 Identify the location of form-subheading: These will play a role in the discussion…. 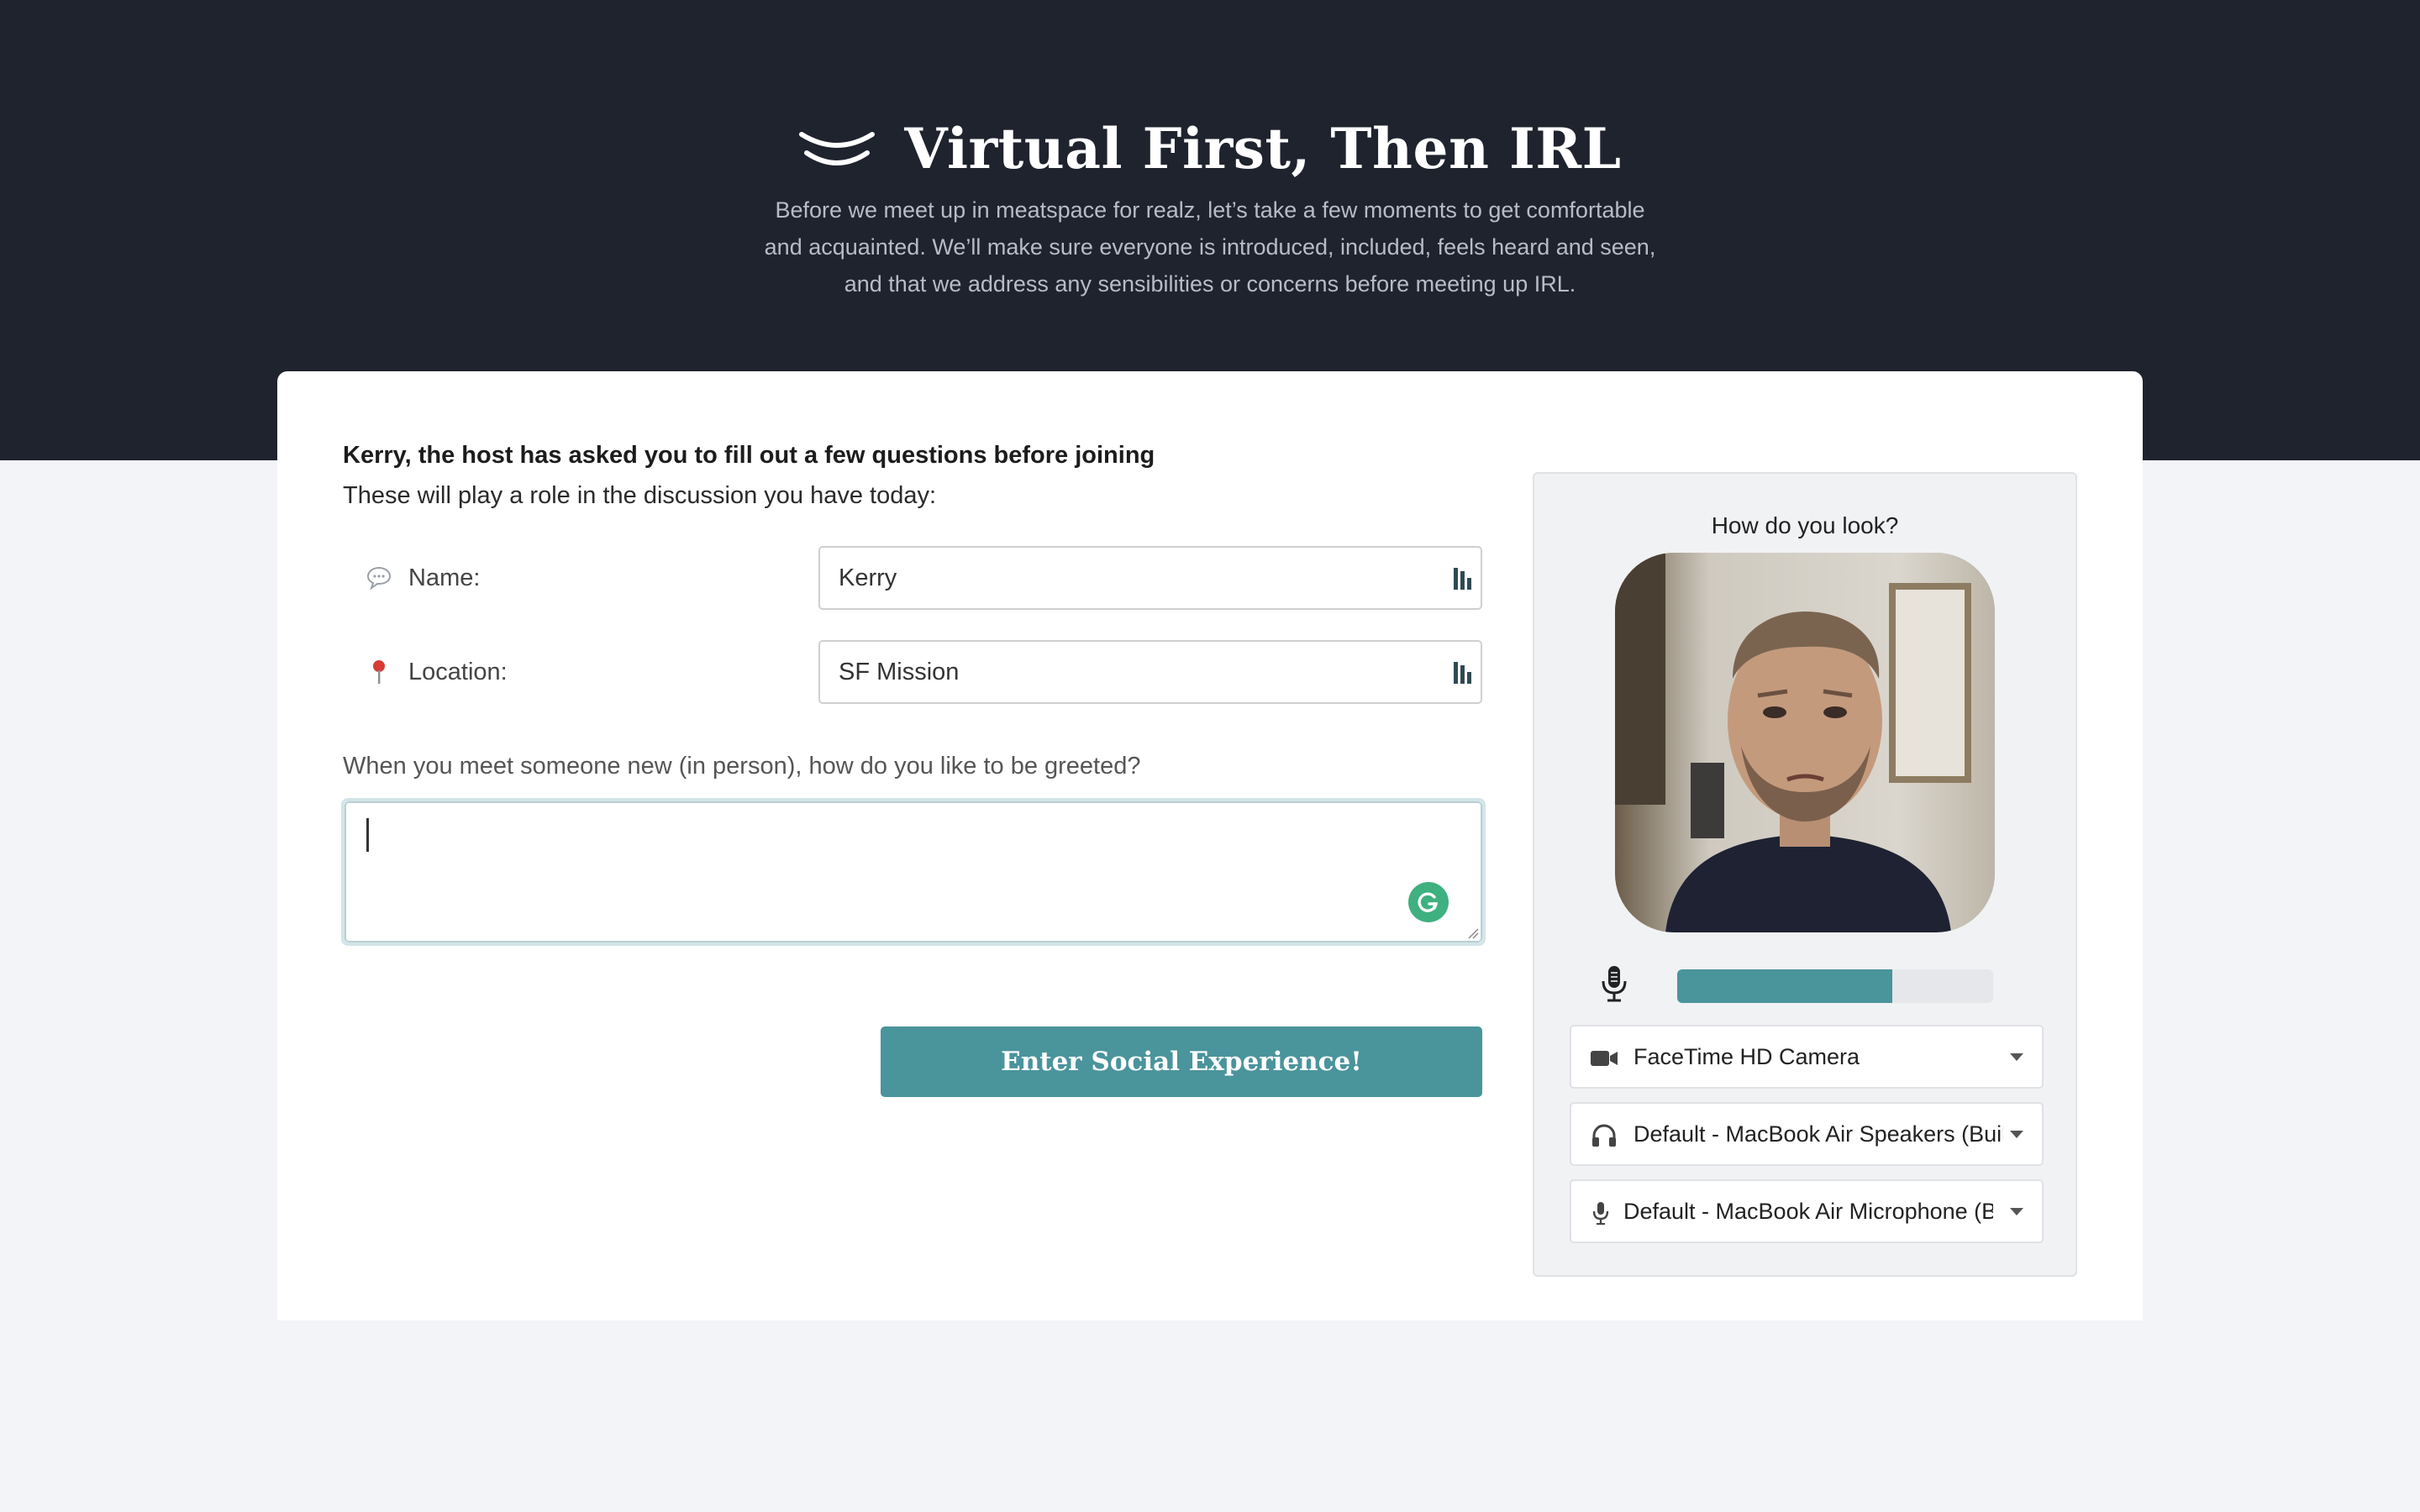
(640, 495).